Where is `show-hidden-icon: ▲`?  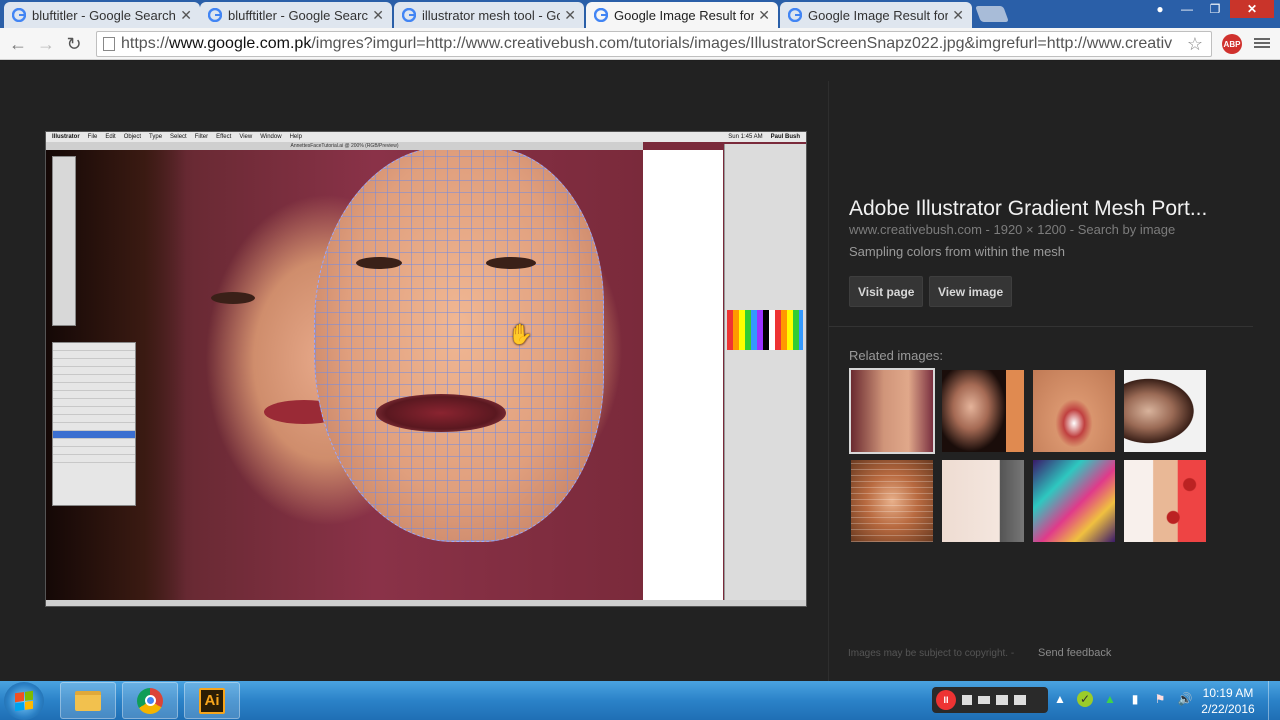
show-hidden-icon: ▲ is located at coordinates (1060, 699).